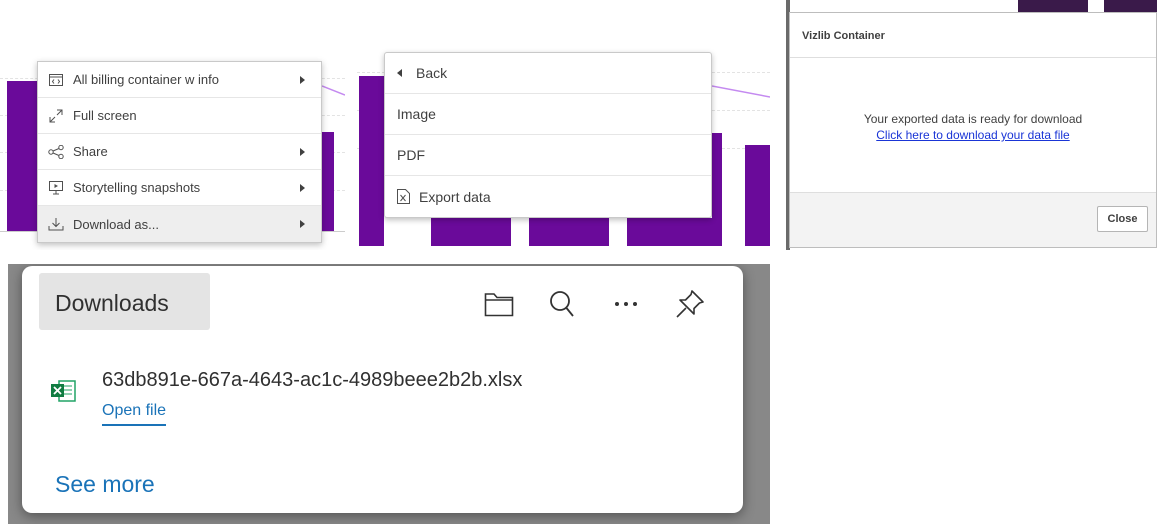 The image size is (1157, 524). Describe the element at coordinates (137, 187) in the screenshot. I see `menu-item-label: Storytelling snapshots` at that location.